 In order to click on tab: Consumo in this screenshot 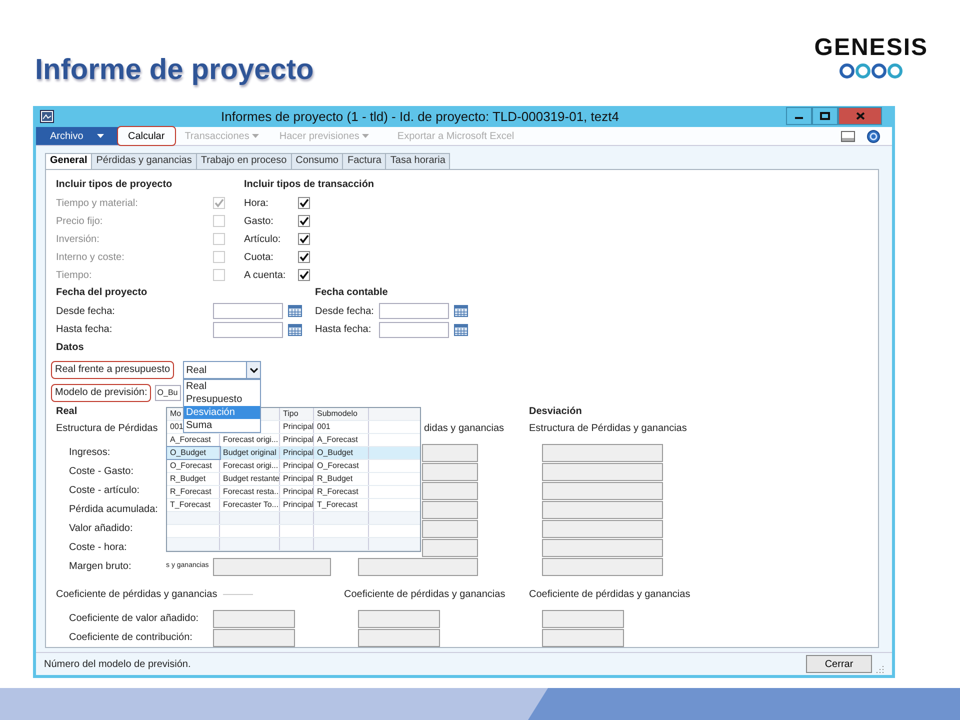, I will do `click(317, 161)`.